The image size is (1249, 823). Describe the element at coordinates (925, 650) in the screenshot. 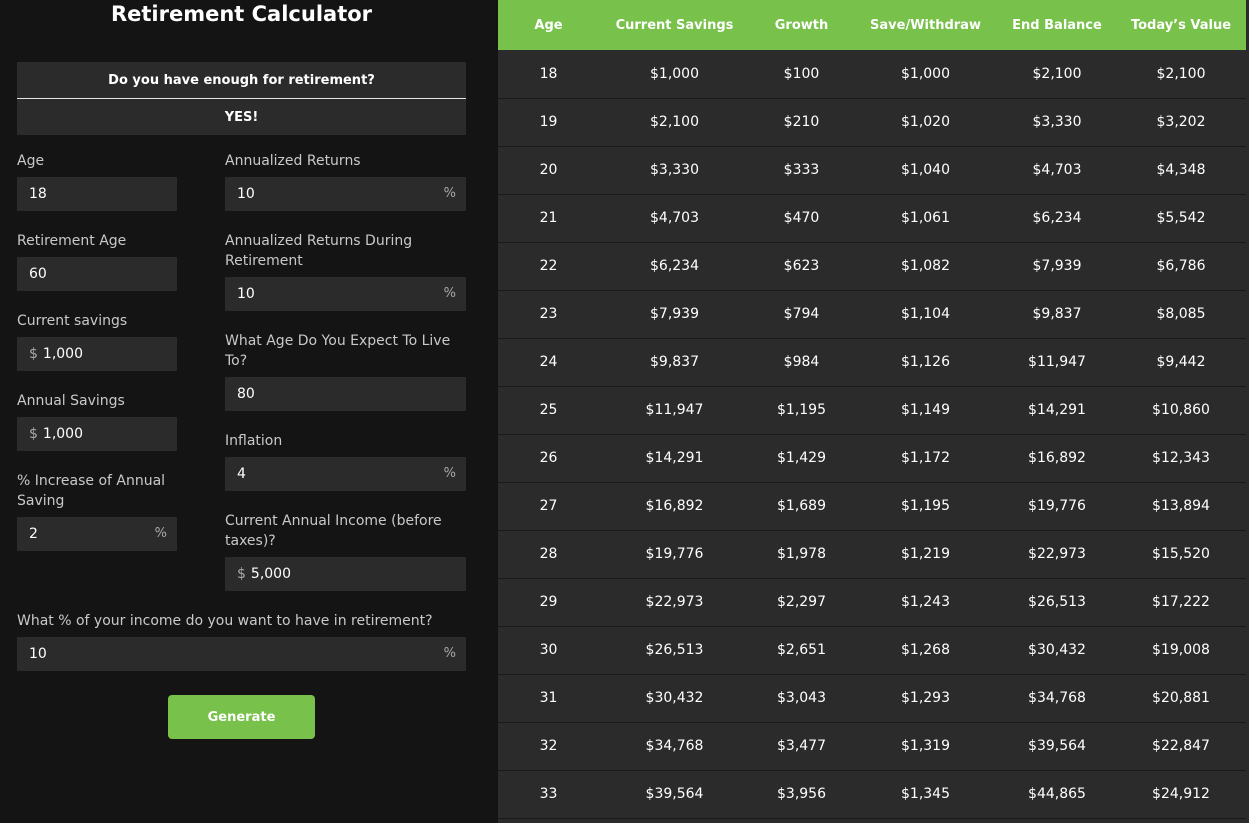

I see `table-cell: $1,268` at that location.